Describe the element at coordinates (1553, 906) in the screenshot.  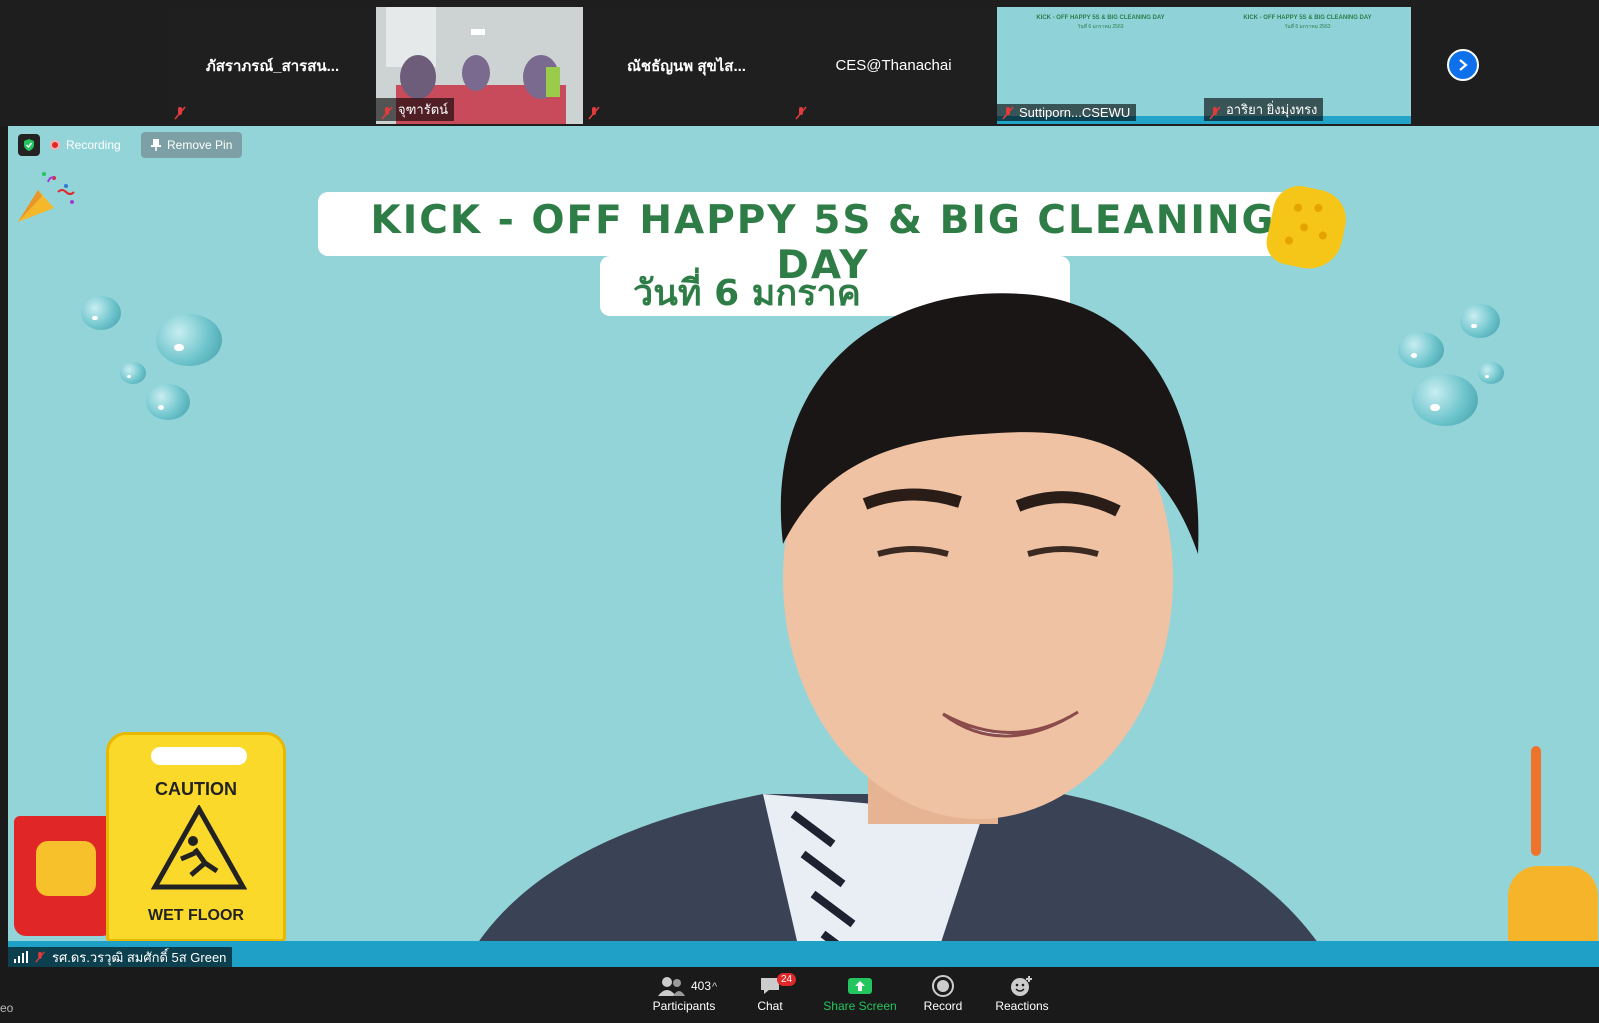
I see `broom-image` at that location.